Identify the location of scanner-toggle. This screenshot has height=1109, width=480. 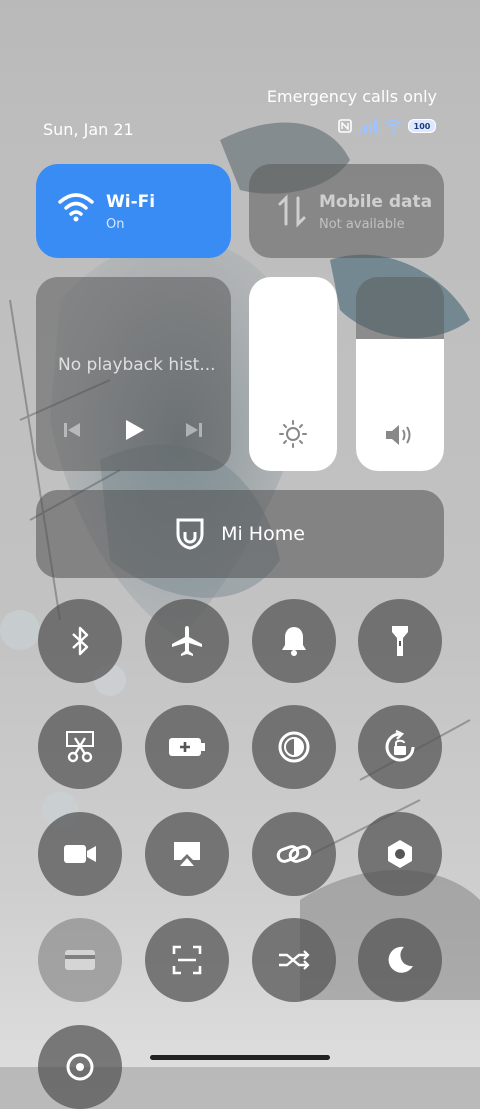
(187, 960).